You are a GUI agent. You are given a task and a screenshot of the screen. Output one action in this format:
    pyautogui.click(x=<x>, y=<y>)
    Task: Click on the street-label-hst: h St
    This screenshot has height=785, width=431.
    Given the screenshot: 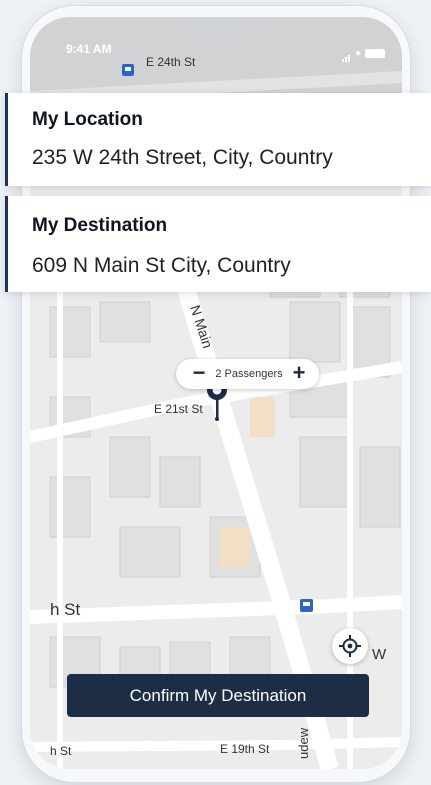 What is the action you would take?
    pyautogui.click(x=65, y=609)
    